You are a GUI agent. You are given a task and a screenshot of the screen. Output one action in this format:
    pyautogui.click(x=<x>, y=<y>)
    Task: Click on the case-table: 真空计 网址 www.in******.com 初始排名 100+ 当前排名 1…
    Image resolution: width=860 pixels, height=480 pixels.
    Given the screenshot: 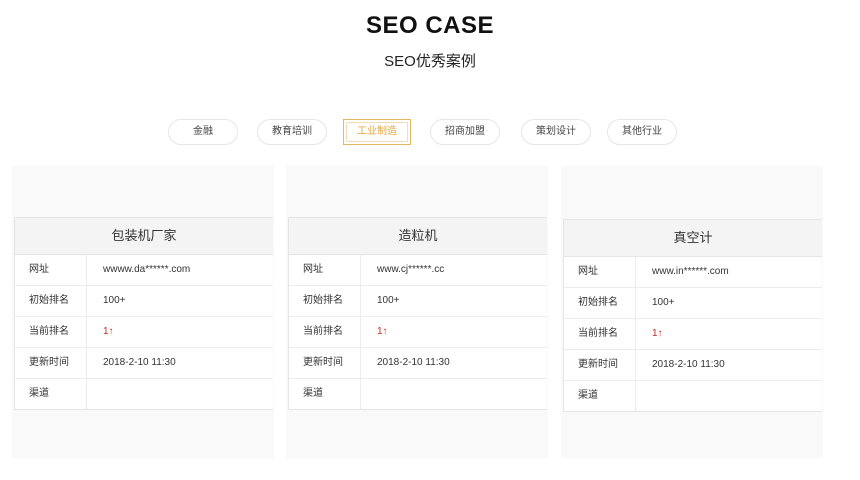 What is the action you would take?
    pyautogui.click(x=692, y=315)
    